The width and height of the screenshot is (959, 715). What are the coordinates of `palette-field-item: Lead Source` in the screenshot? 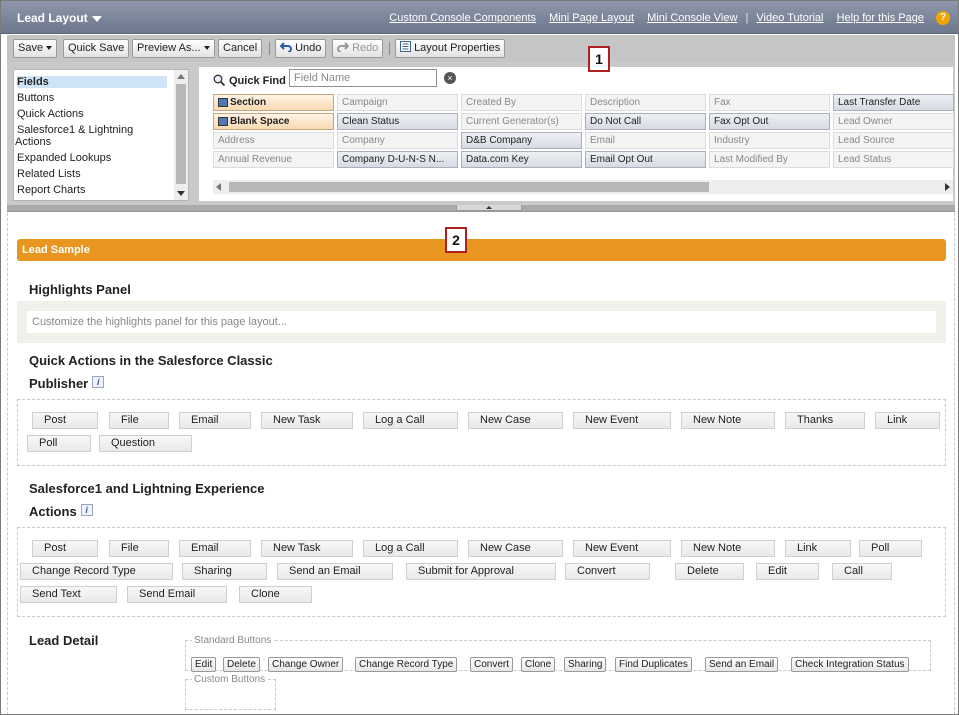 It's located at (893, 140).